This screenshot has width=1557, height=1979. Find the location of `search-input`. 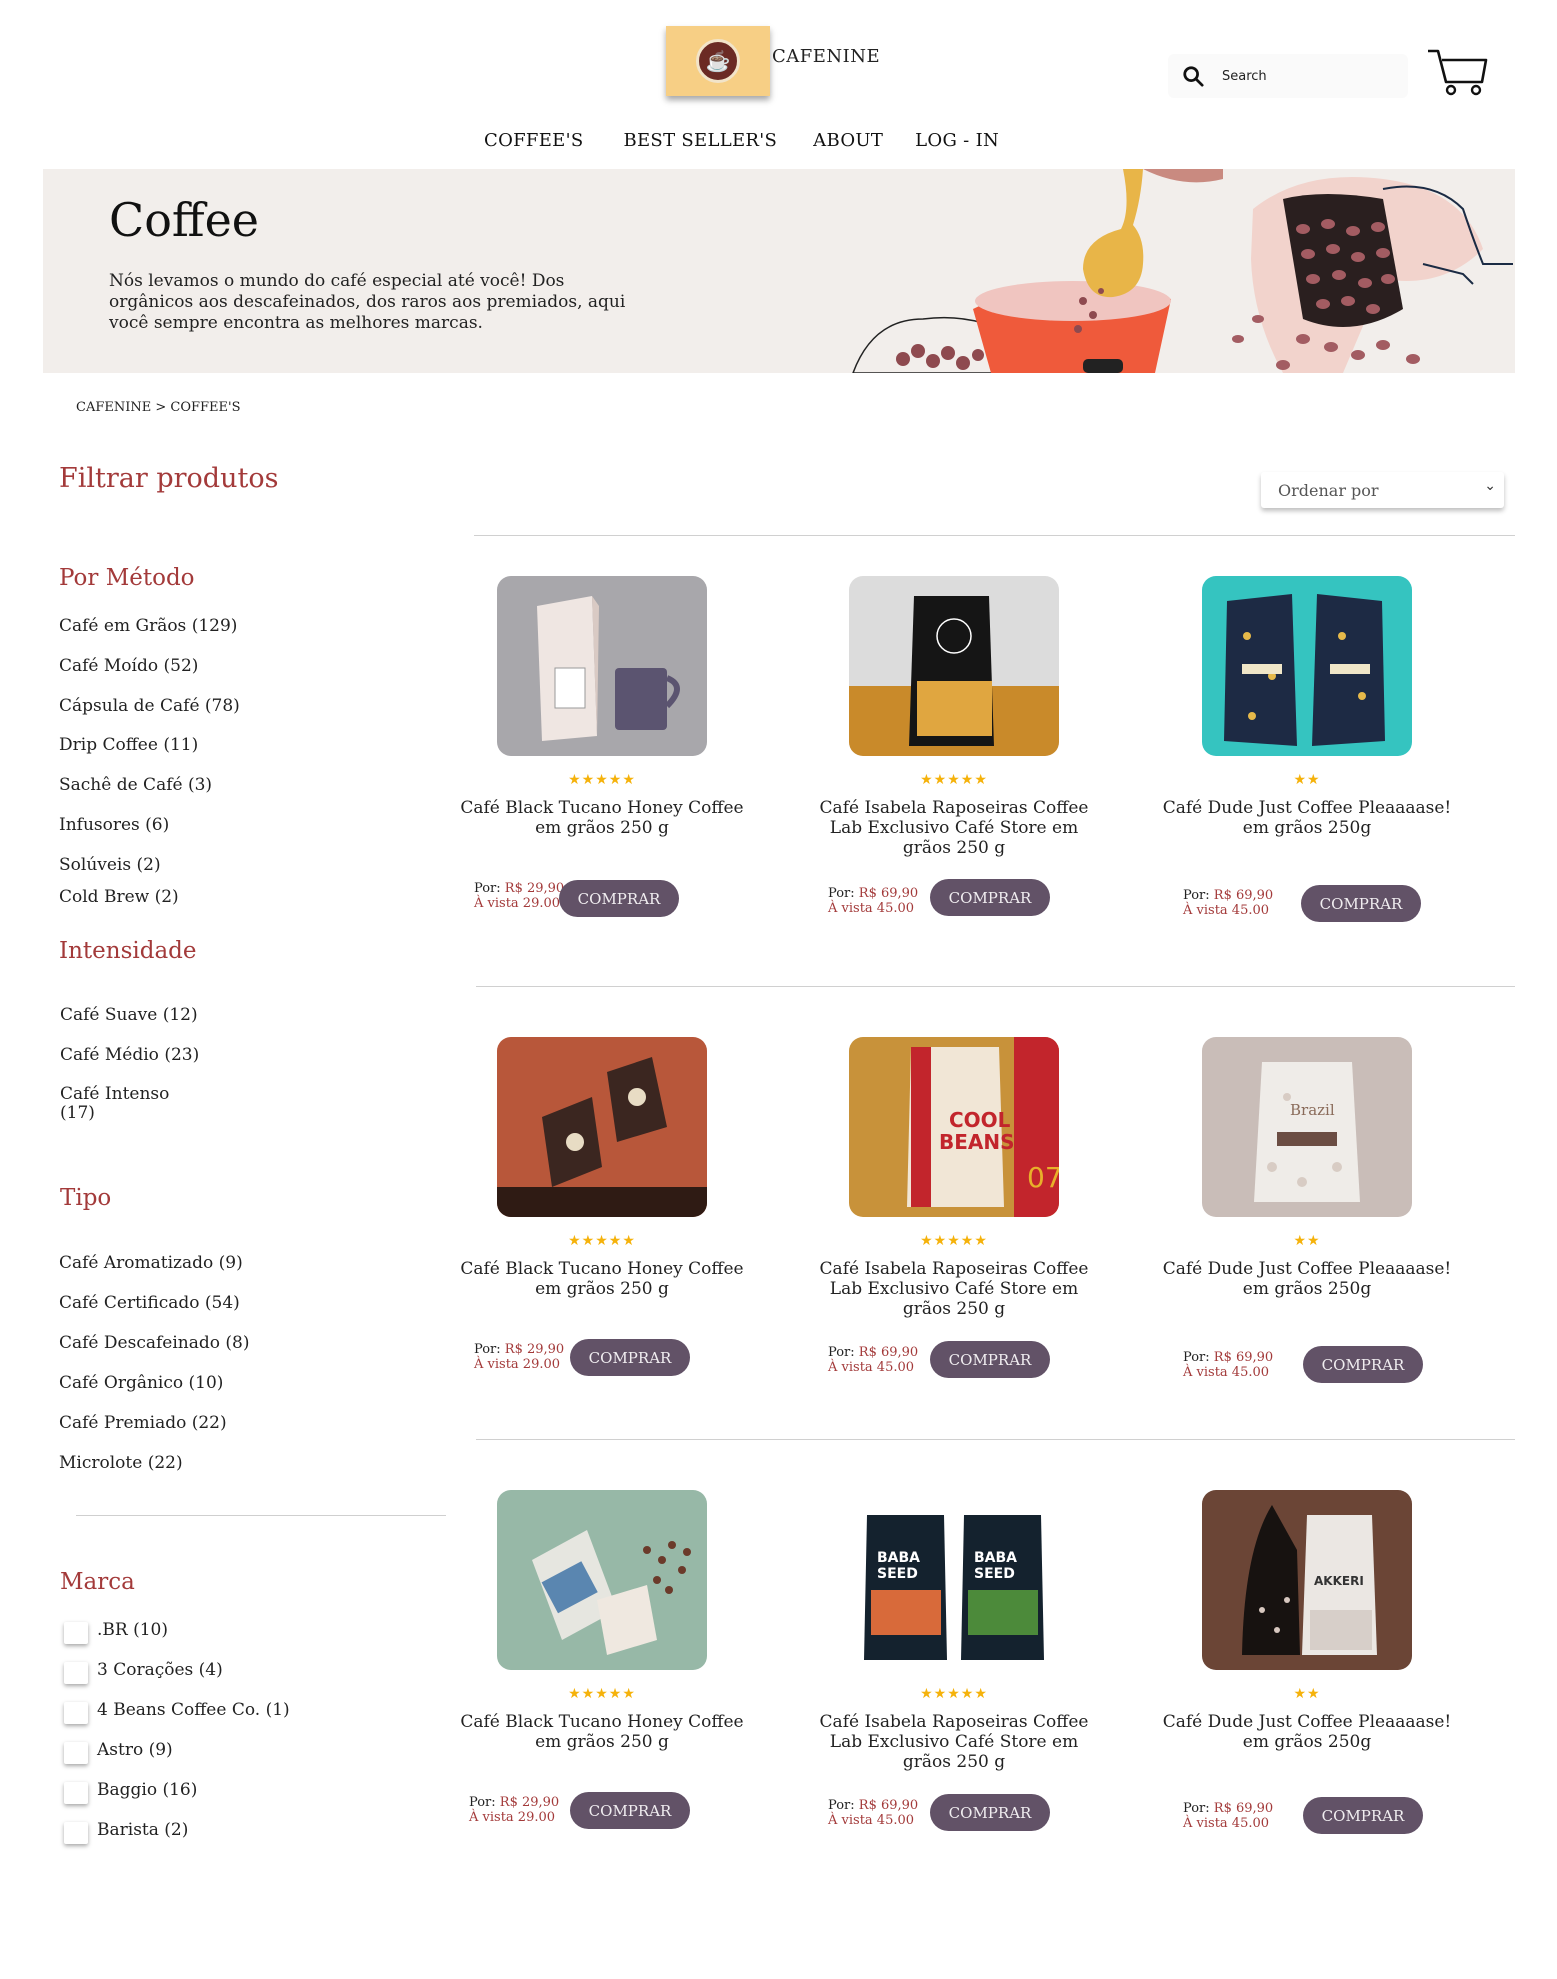

search-input is located at coordinates (1302, 76).